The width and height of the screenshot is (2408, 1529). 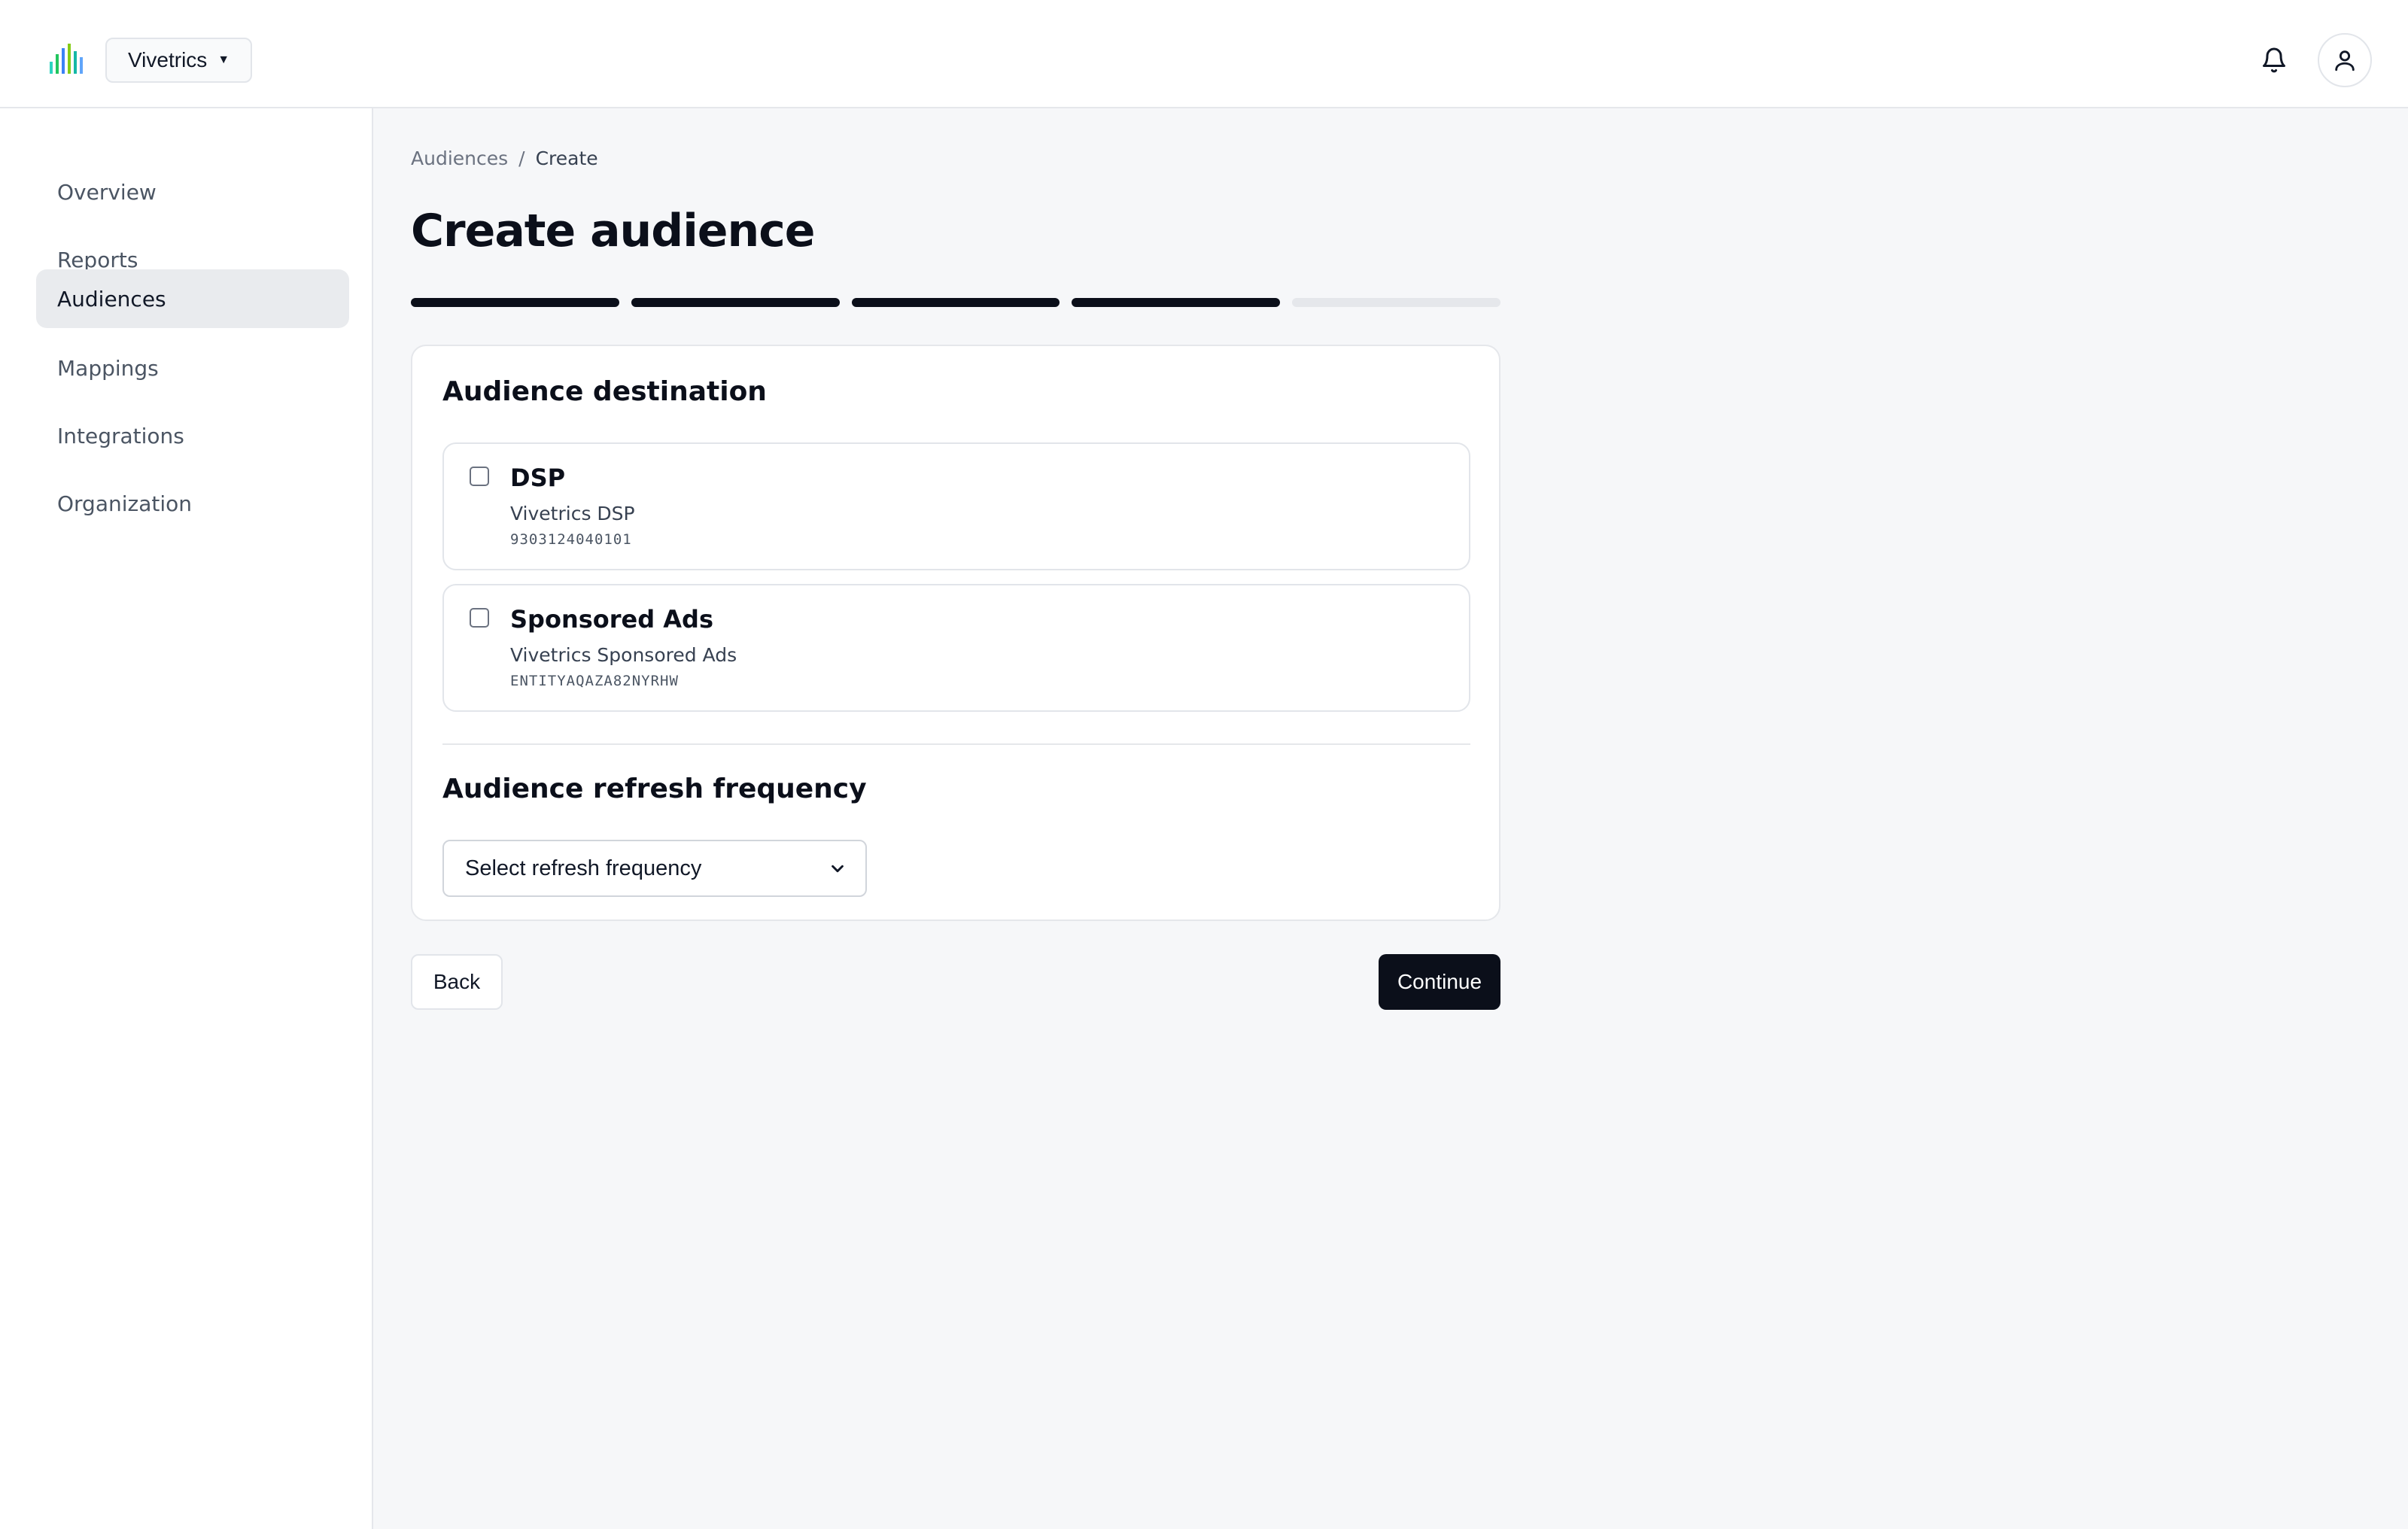 I want to click on sidebar-item-label: Reports, so click(x=97, y=260).